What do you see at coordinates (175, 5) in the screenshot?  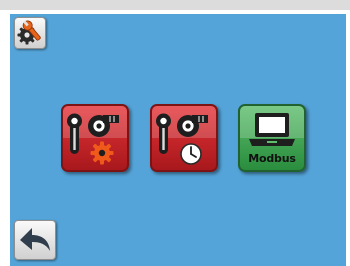 I see `top-bar` at bounding box center [175, 5].